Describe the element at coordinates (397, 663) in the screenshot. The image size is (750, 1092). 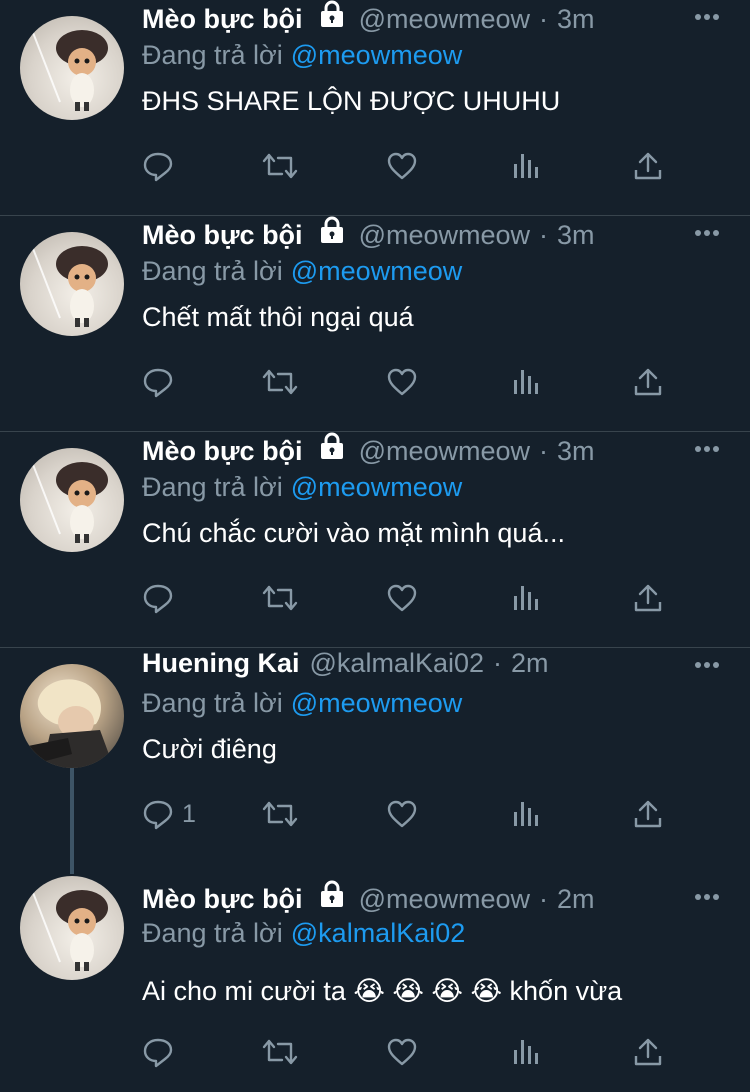
I see `user-handle: @kalmalKai02` at that location.